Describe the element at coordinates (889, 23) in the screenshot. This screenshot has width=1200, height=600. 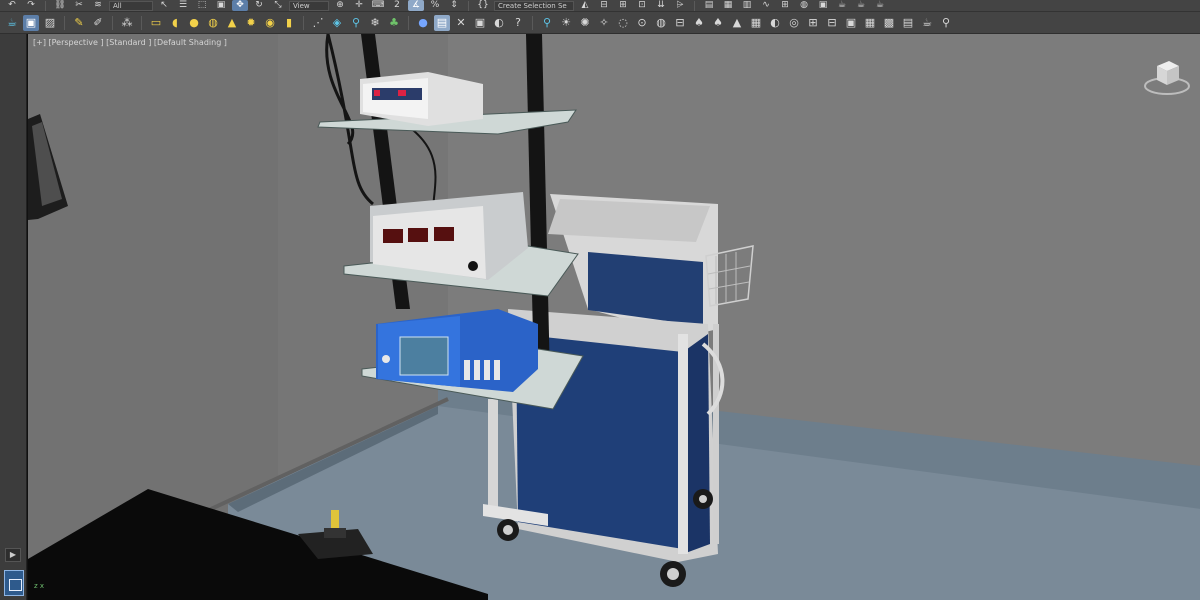
I see `checker-icon: ▩` at that location.